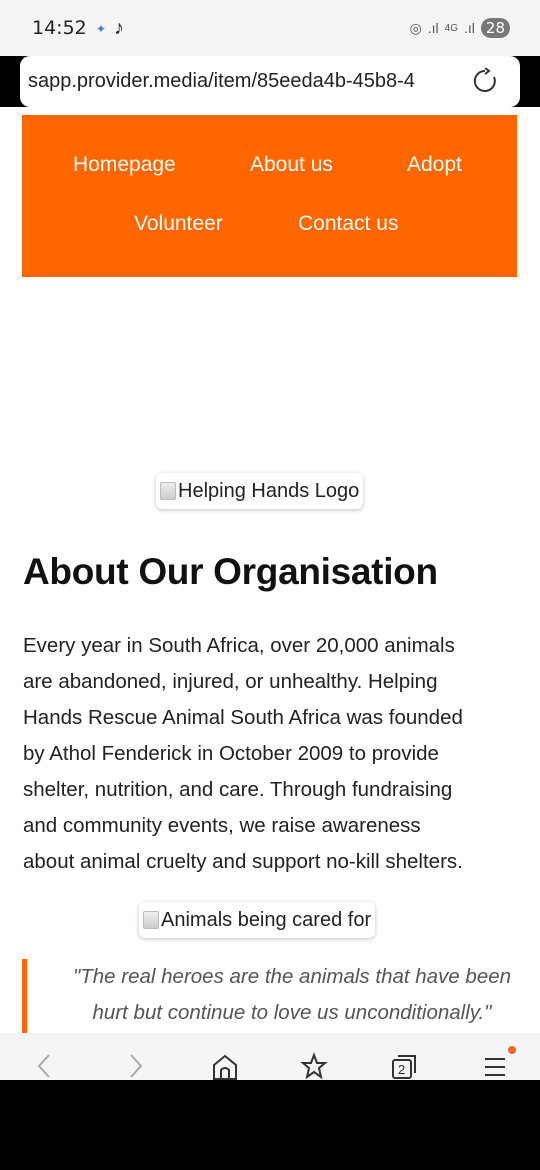 This screenshot has height=1170, width=540. I want to click on menu-notification-dot, so click(512, 1050).